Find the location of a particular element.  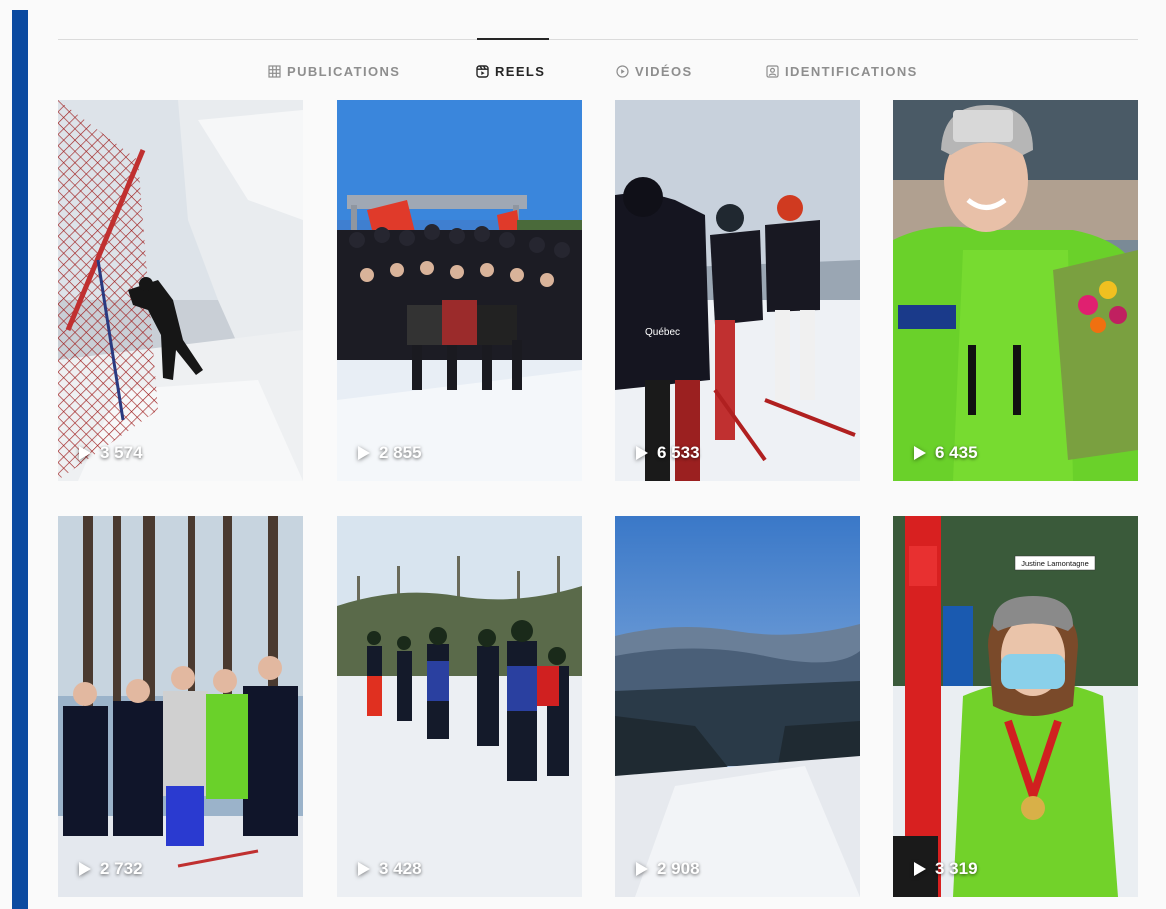

reel-tile: Justine Lamontagne 3 319 is located at coordinates (1015, 706).